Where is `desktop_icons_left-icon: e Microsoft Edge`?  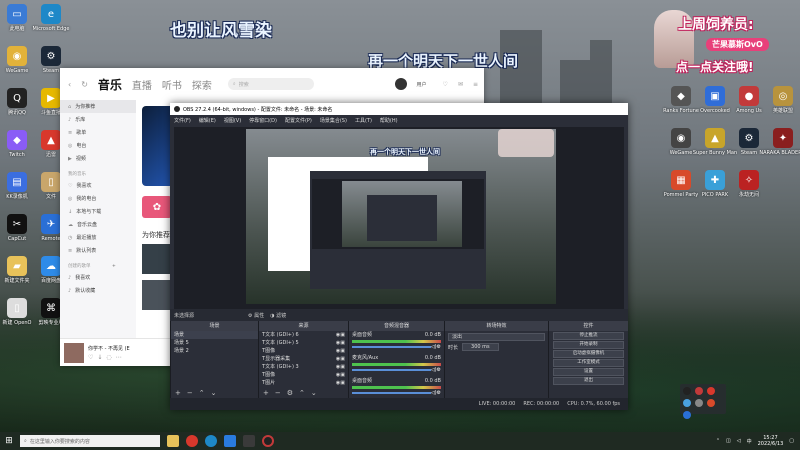 desktop_icons_left-icon: e Microsoft Edge is located at coordinates (51, 18).